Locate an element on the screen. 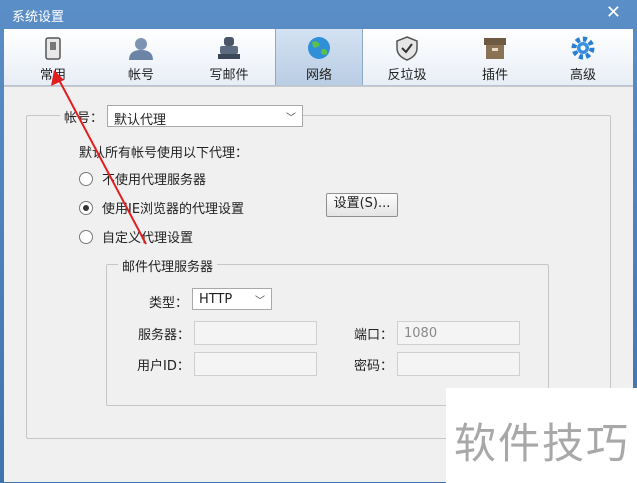 This screenshot has width=637, height=483. tab-general: 常用 is located at coordinates (53, 57).